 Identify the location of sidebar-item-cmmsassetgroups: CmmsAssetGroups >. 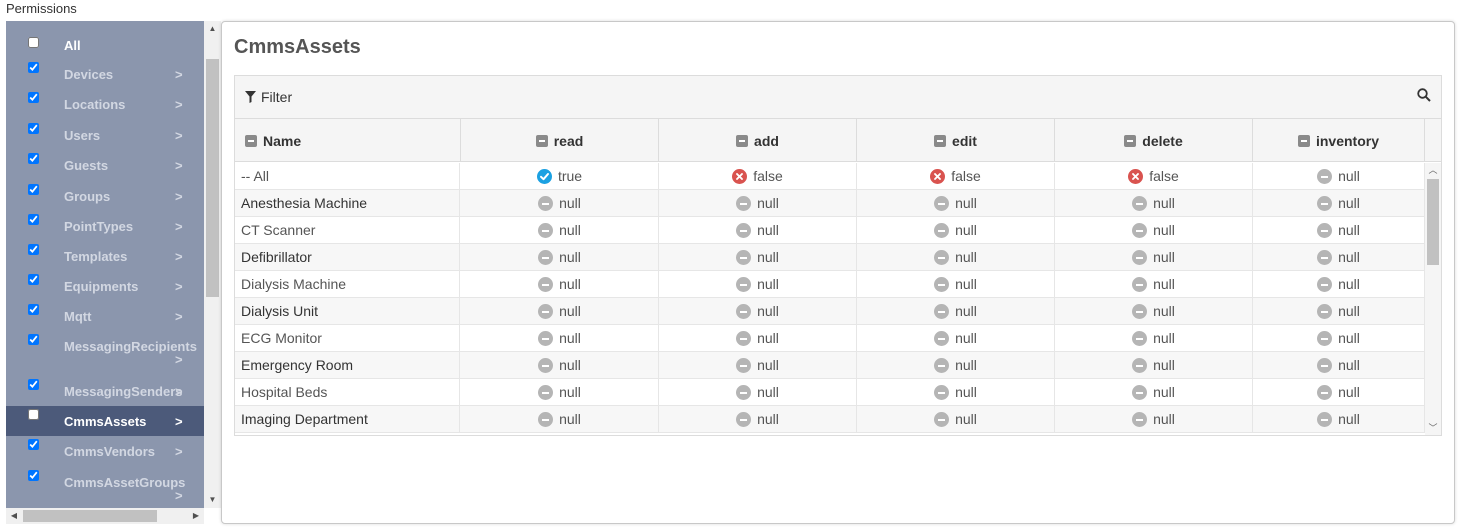
(105, 487).